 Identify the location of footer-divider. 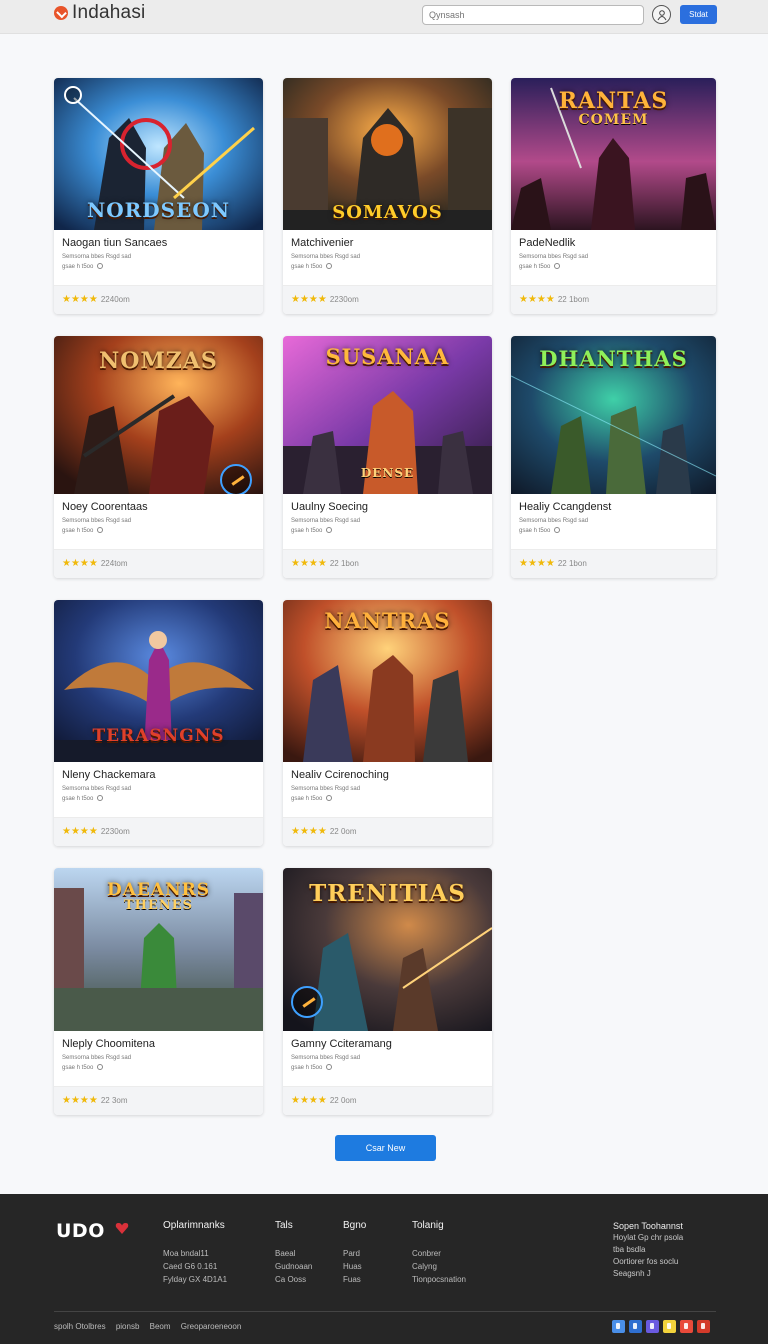
(385, 1311).